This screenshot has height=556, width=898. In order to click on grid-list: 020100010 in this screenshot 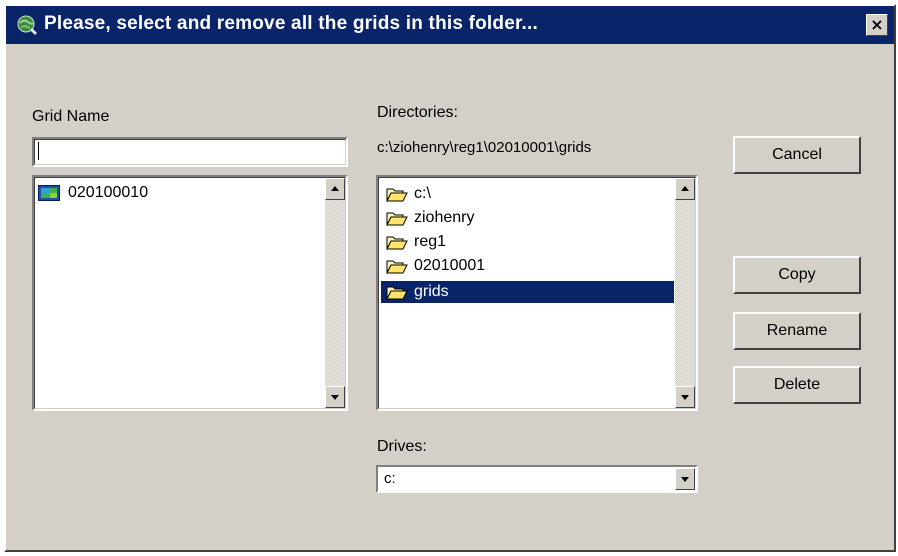, I will do `click(190, 293)`.